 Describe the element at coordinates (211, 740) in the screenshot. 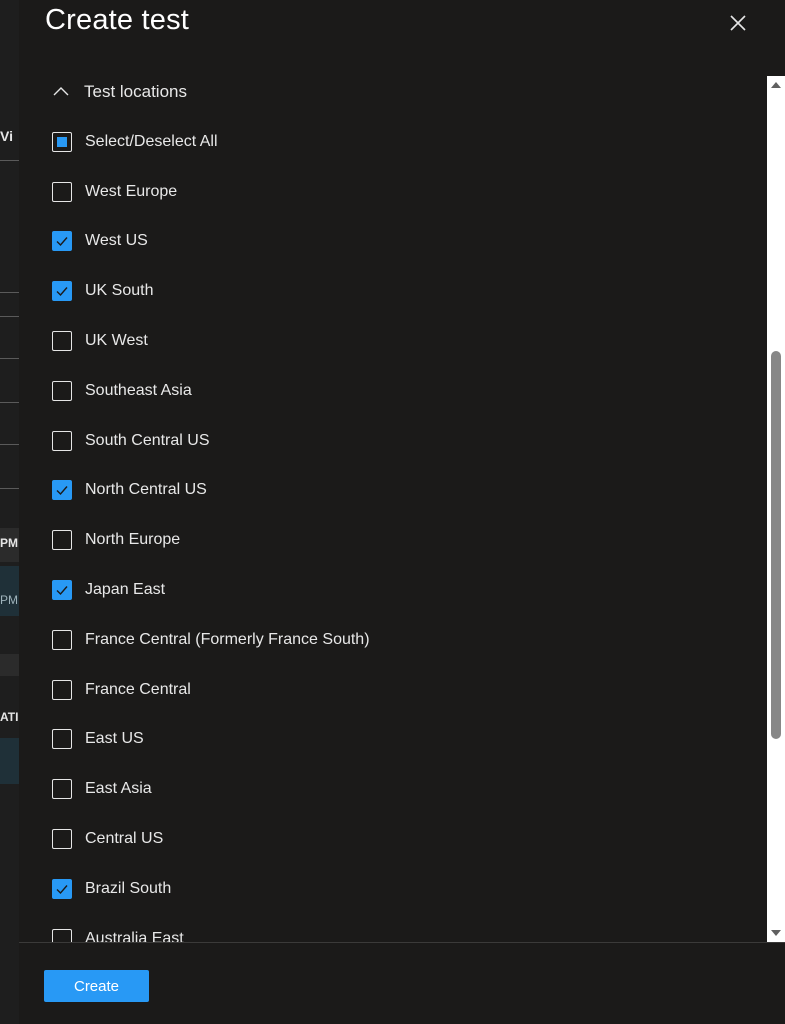

I see `location-checkbox: East US` at that location.